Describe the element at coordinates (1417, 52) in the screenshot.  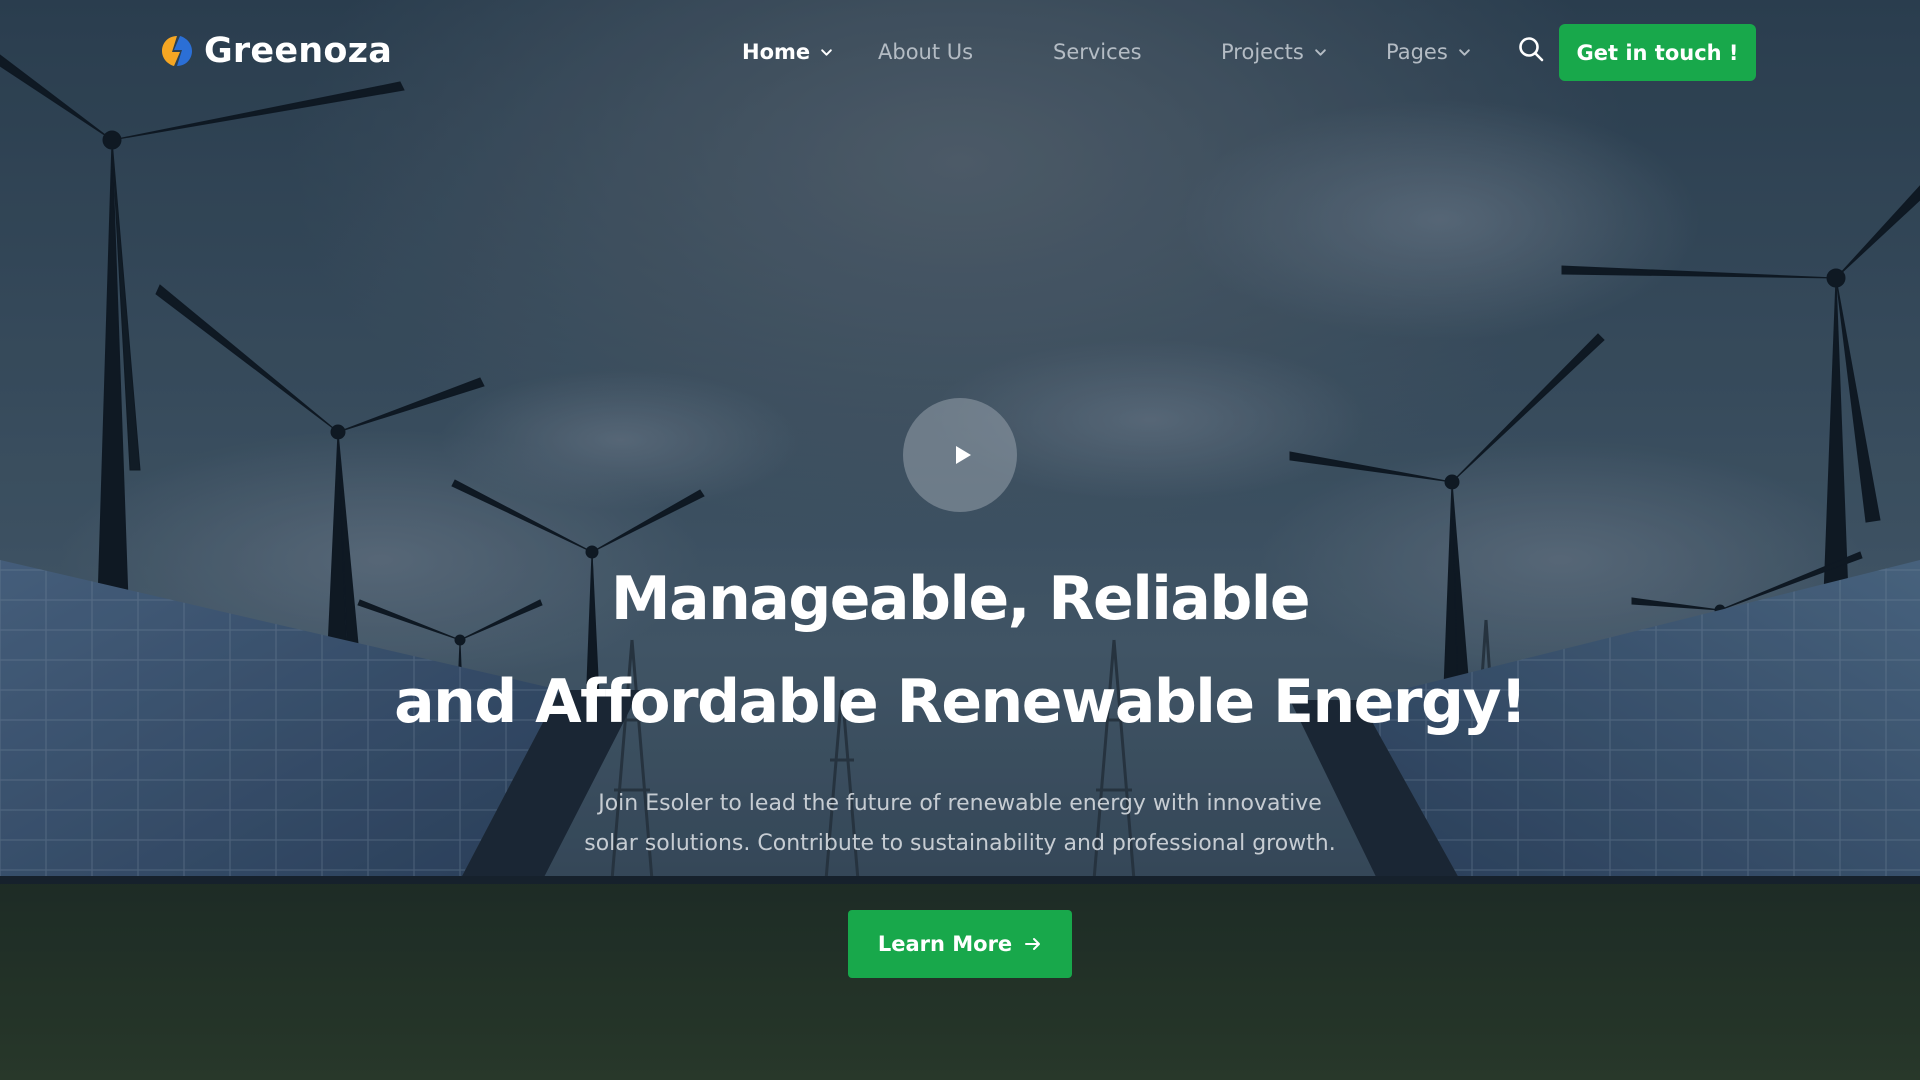
I see `nav-item-label: Pages` at that location.